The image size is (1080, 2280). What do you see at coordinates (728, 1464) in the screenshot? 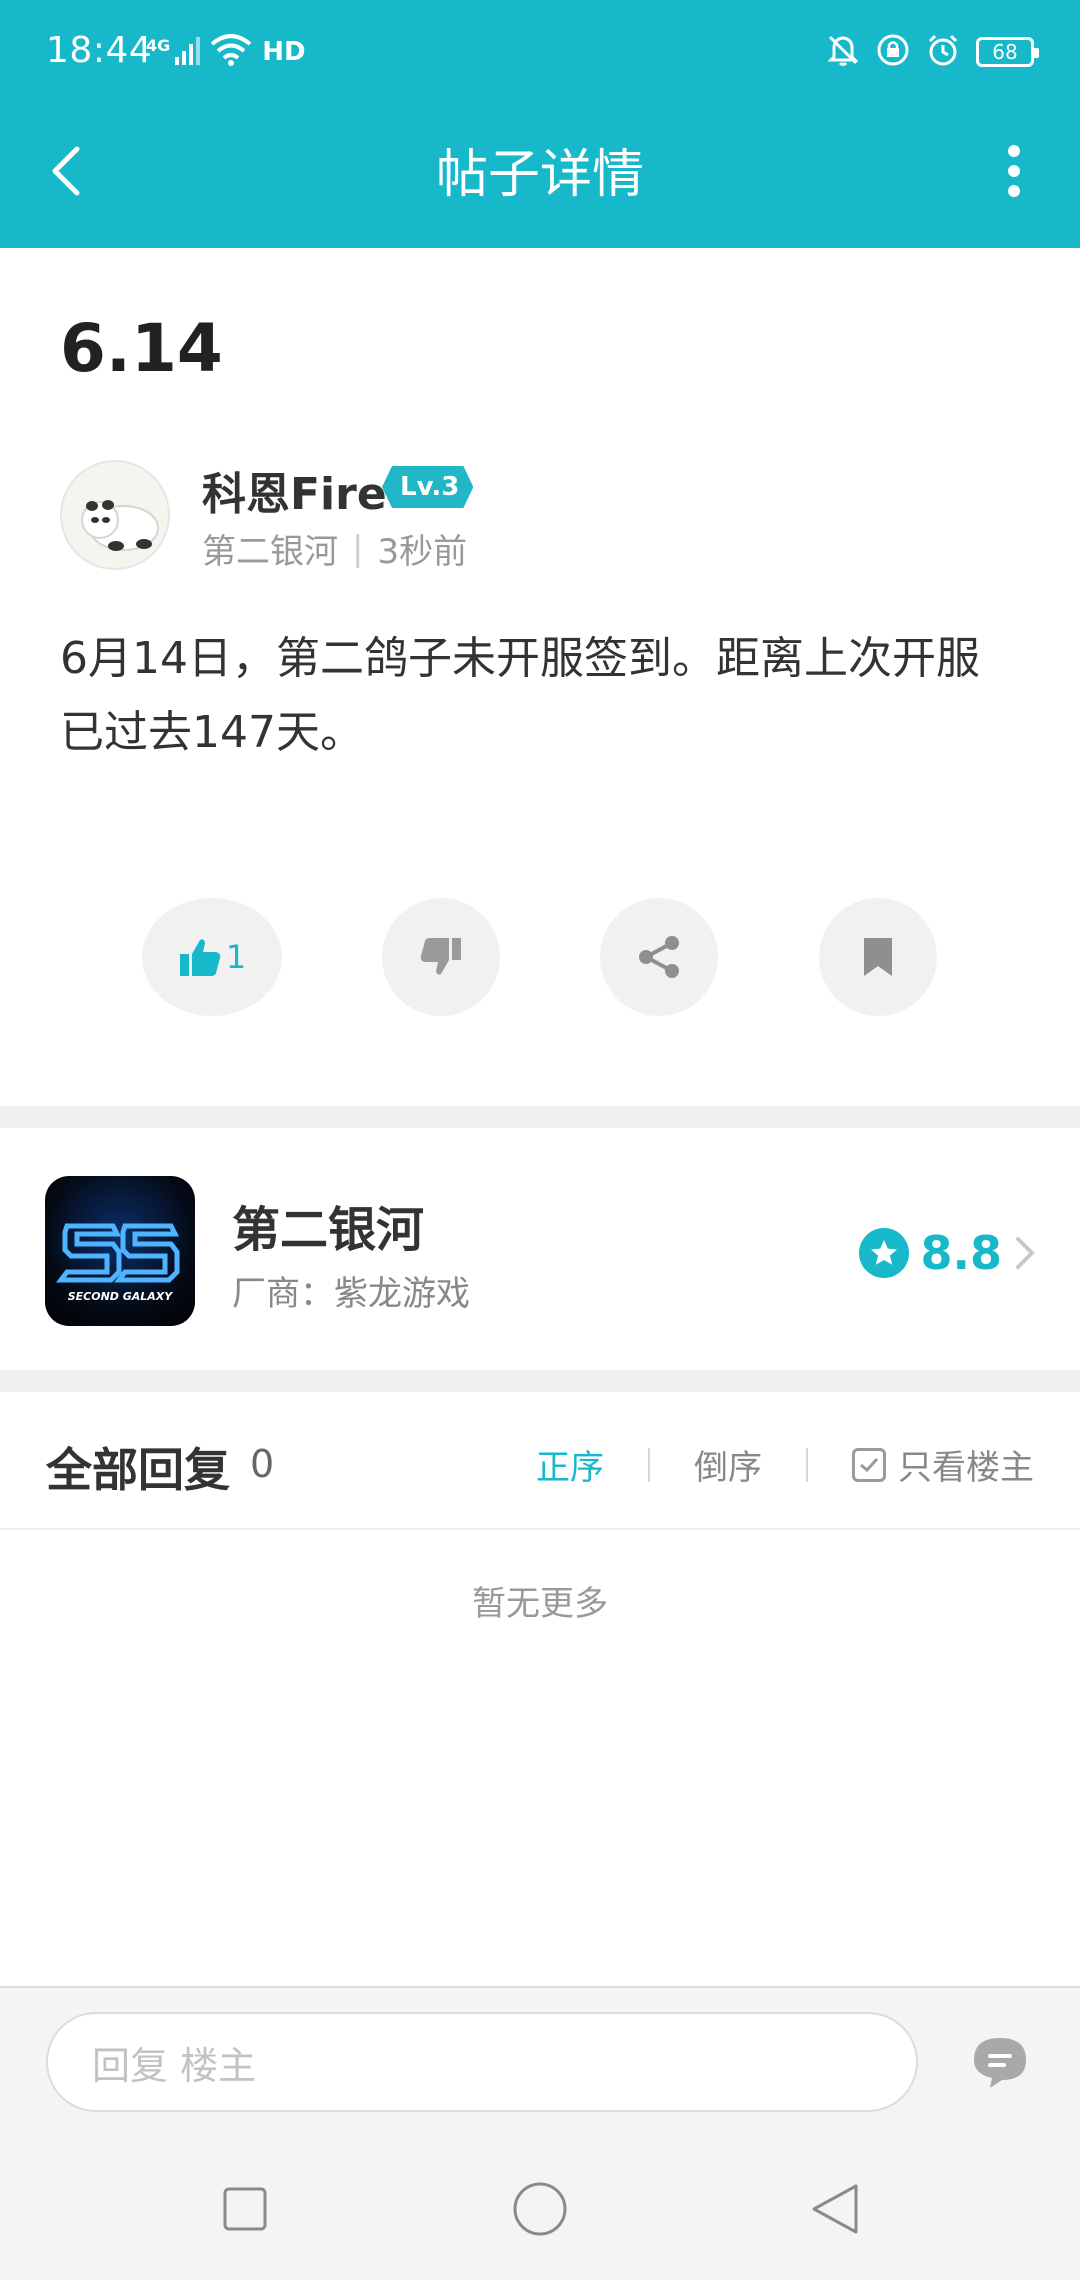
I see `sort-desc-tab: 倒序` at bounding box center [728, 1464].